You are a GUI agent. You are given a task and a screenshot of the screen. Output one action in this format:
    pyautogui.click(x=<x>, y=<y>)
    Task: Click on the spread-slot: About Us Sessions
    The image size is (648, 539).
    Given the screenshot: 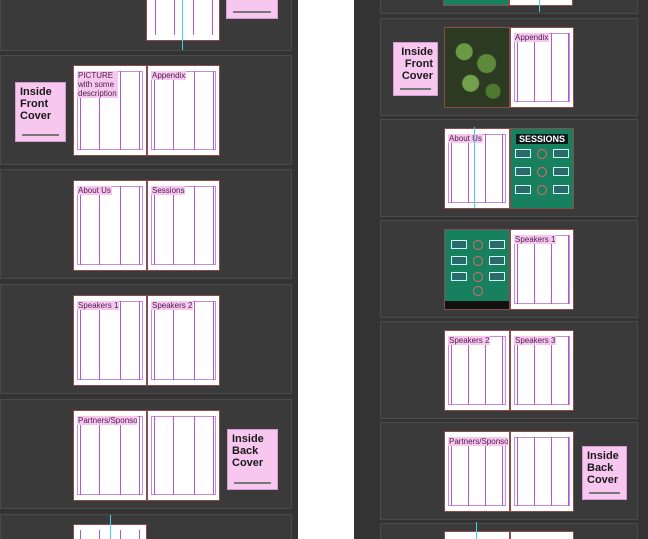 What is the action you would take?
    pyautogui.click(x=146, y=224)
    